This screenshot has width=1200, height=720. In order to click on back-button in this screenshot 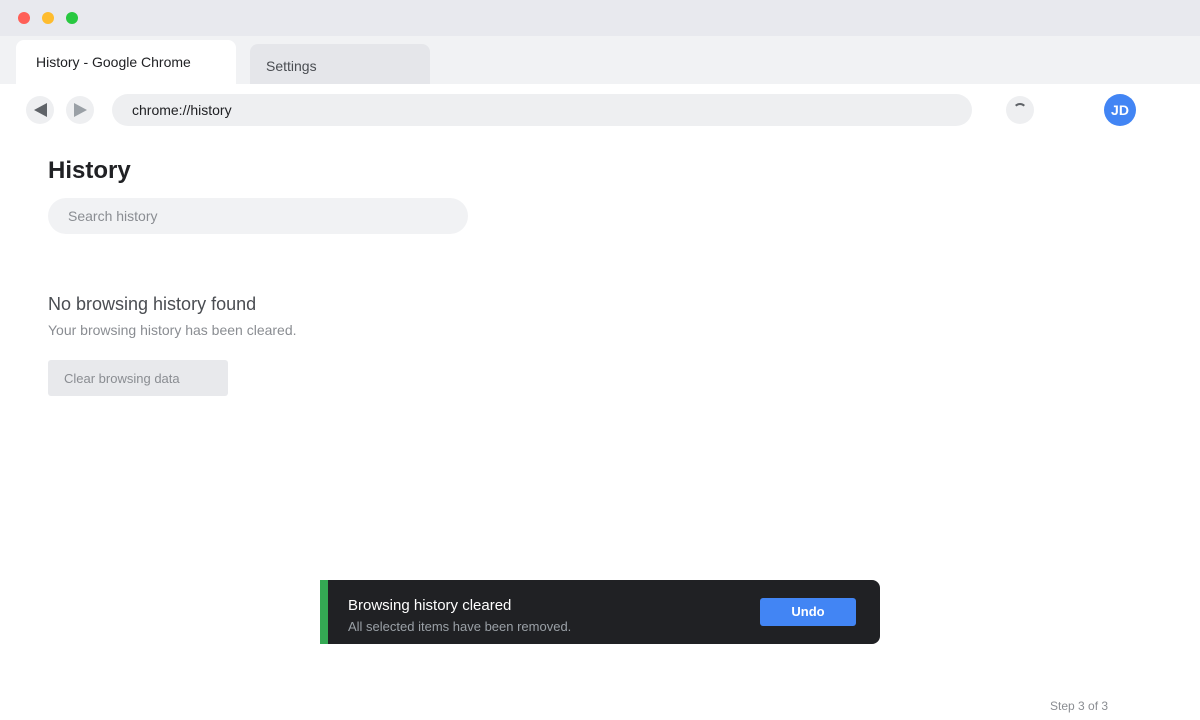, I will do `click(40, 110)`.